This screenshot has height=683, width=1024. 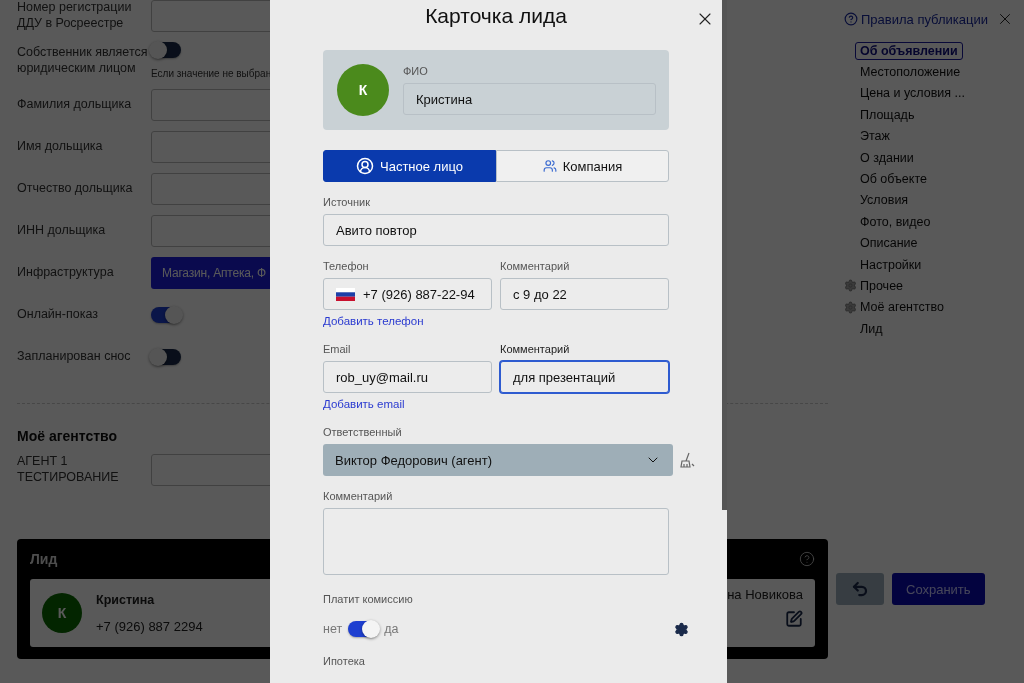 What do you see at coordinates (902, 307) in the screenshot?
I see `nav-item: Моё агентство` at bounding box center [902, 307].